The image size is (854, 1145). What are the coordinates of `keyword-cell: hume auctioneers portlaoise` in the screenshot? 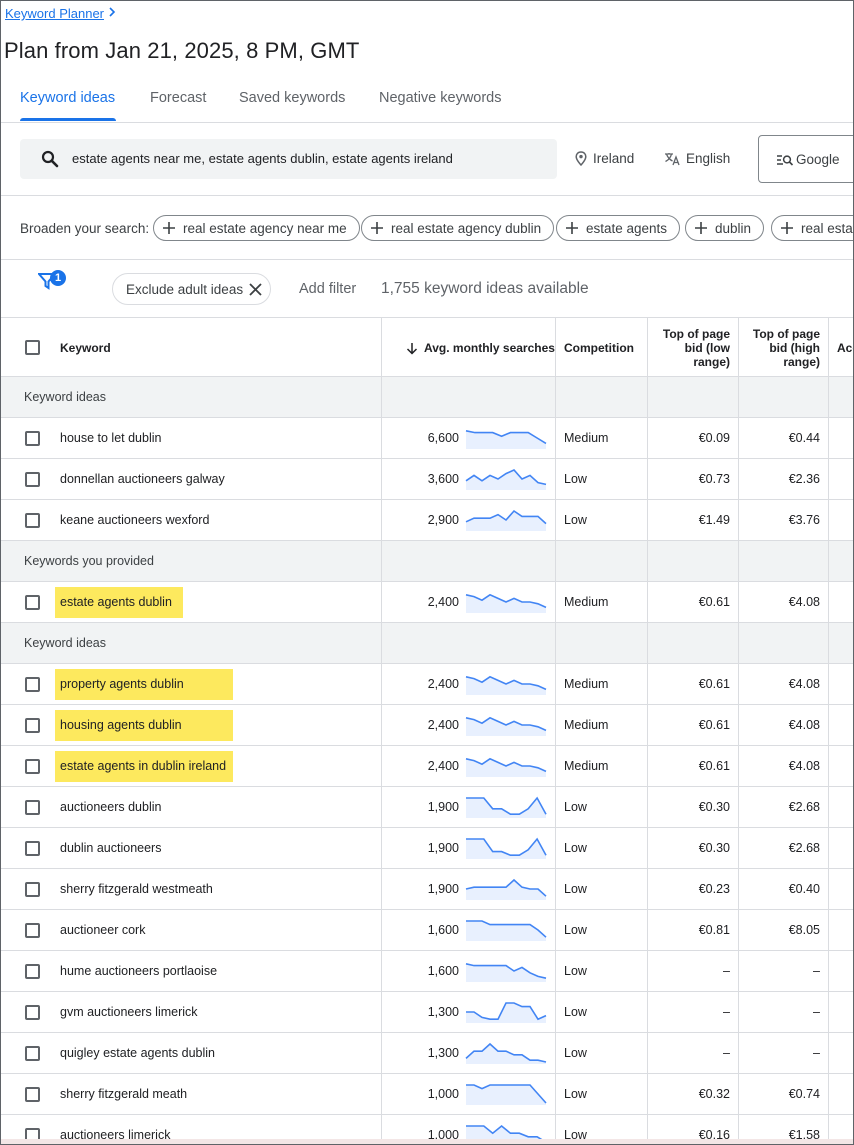 It's located at (138, 971).